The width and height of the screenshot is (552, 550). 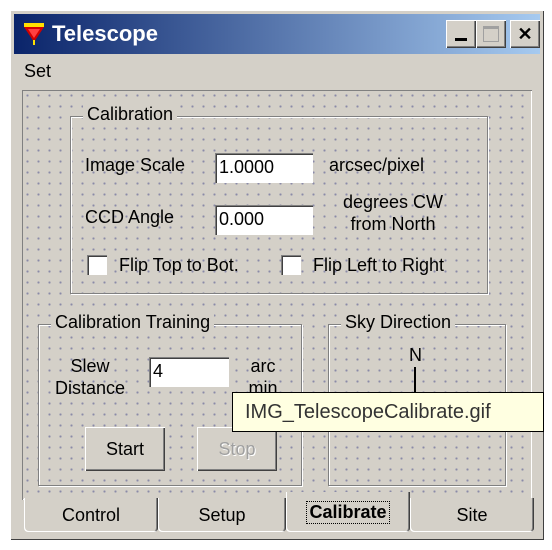 I want to click on menu-bar: Set, so click(x=277, y=70).